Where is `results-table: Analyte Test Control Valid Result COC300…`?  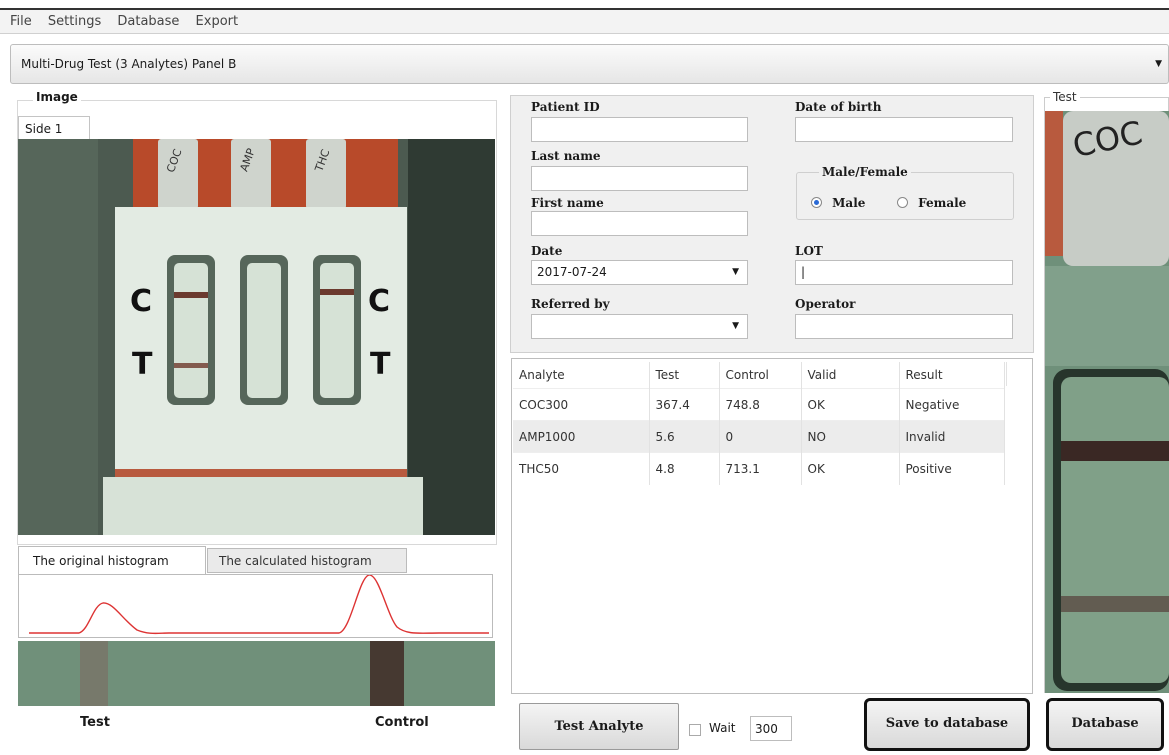 results-table: Analyte Test Control Valid Result COC300… is located at coordinates (759, 423).